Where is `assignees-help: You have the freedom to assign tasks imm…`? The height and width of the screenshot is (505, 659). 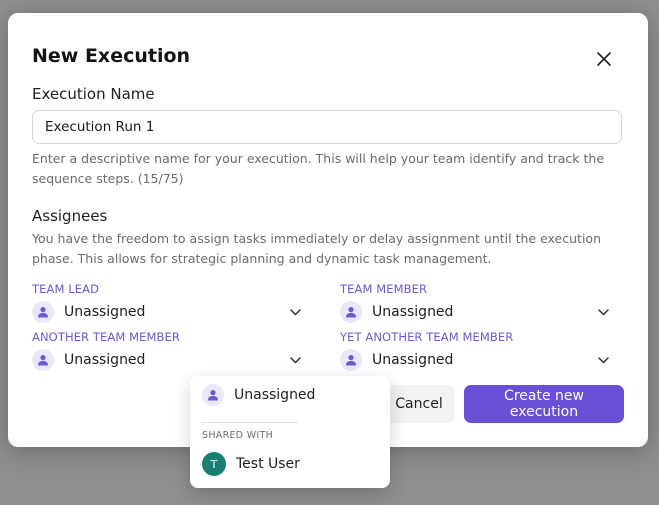 assignees-help: You have the freedom to assign tasks imm… is located at coordinates (316, 248).